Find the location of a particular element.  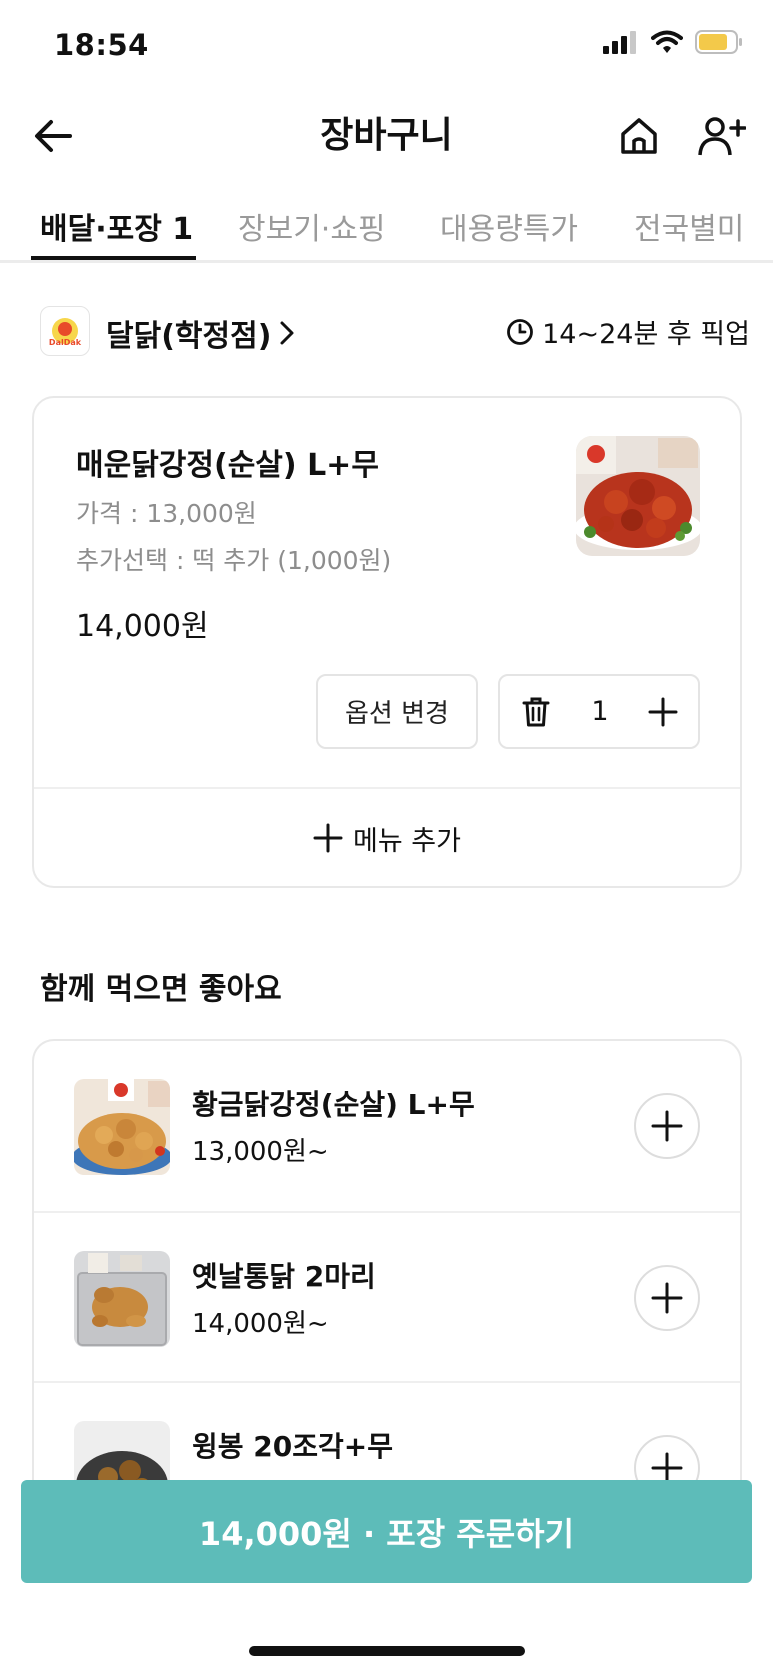

store-logo-text: DalDak is located at coordinates (65, 342).